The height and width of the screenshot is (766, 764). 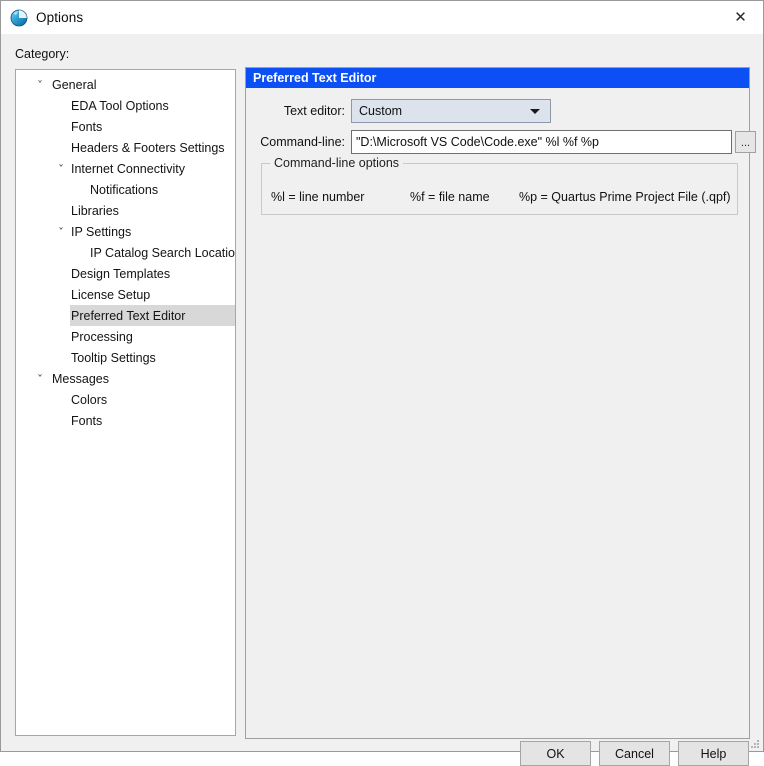 I want to click on sidebar-item-license-setup: License Setup, so click(x=125, y=294).